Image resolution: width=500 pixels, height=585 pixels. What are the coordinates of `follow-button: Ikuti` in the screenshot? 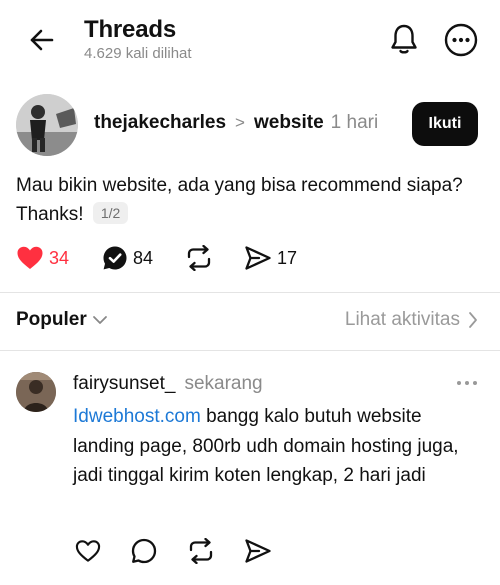 It's located at (445, 124).